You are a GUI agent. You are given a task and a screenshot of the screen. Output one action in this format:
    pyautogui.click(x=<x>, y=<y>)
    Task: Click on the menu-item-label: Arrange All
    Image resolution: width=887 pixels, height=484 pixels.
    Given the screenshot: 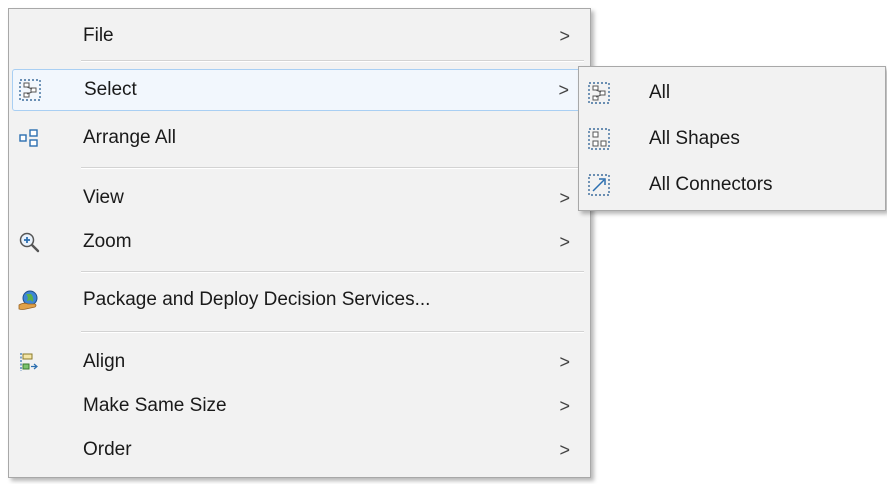 What is the action you would take?
    pyautogui.click(x=129, y=137)
    